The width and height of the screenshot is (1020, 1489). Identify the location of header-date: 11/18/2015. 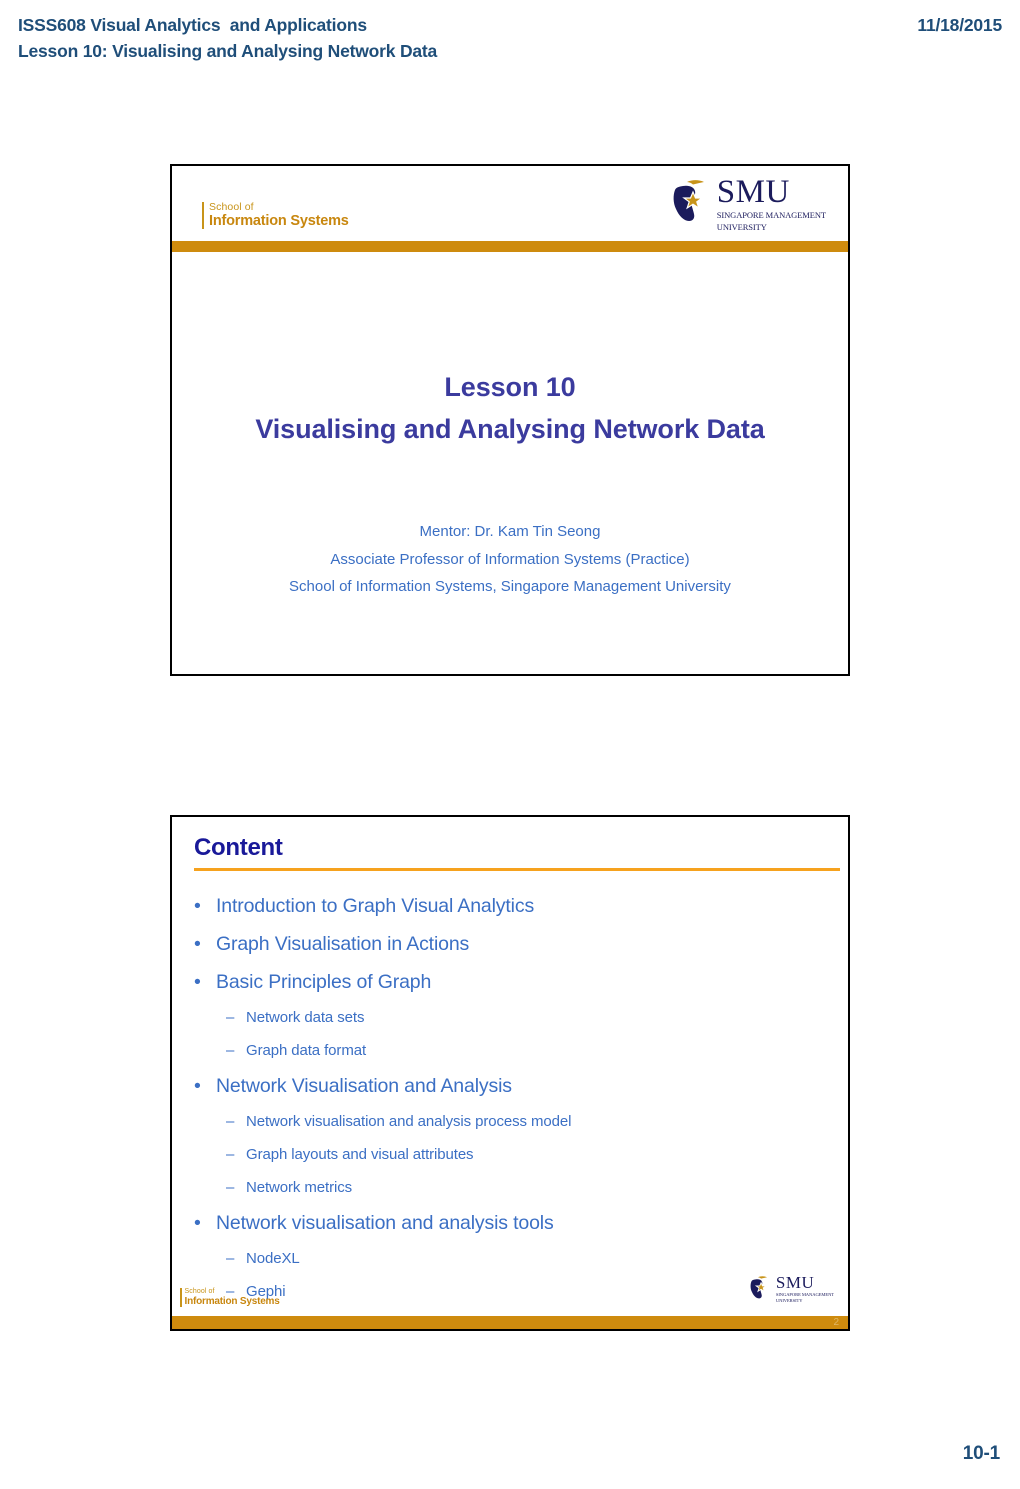
(959, 25).